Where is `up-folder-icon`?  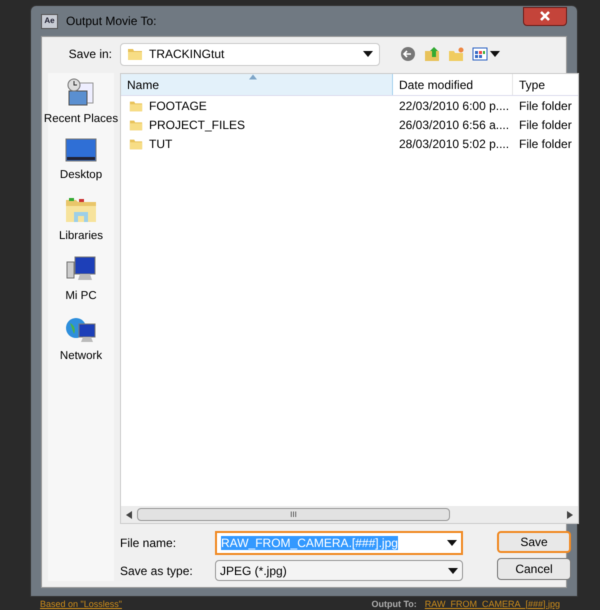
up-folder-icon is located at coordinates (432, 54).